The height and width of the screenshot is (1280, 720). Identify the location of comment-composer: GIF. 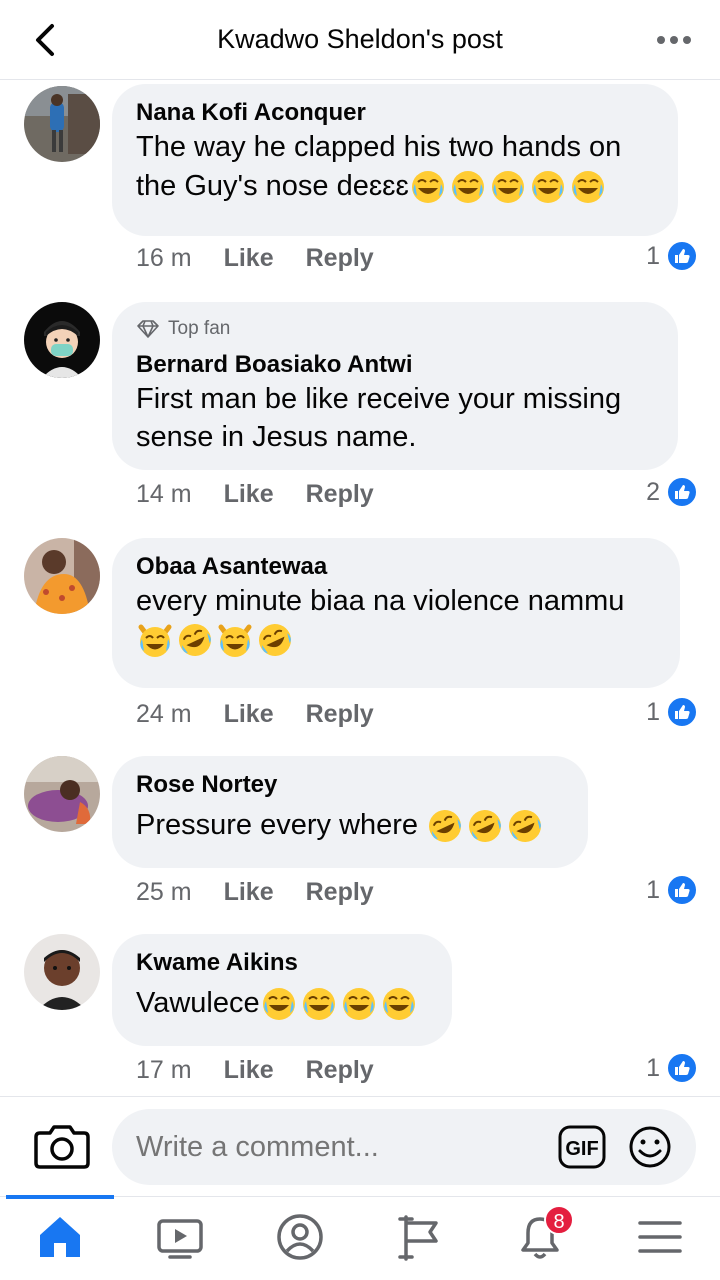
(360, 1146).